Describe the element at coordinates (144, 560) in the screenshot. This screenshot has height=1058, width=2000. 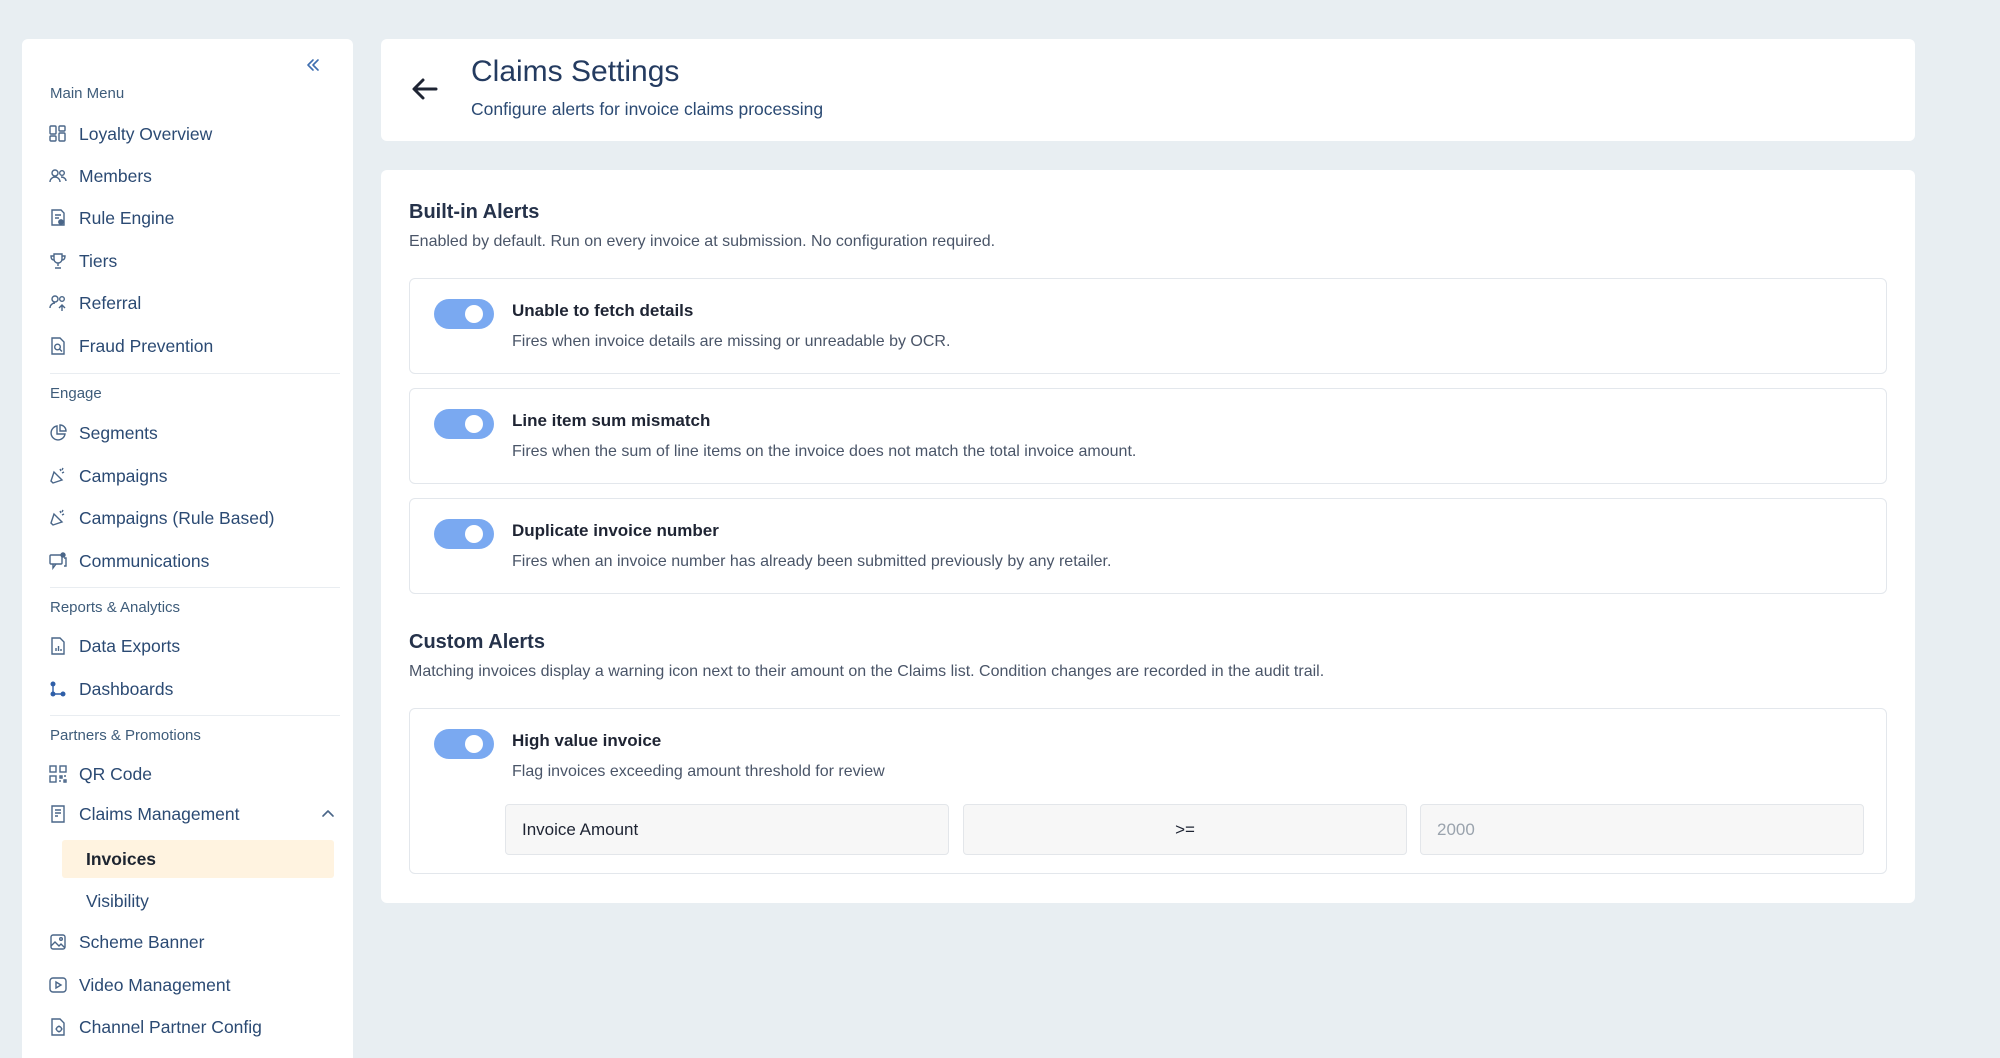
I see `sidebar-item-label: Communications` at that location.